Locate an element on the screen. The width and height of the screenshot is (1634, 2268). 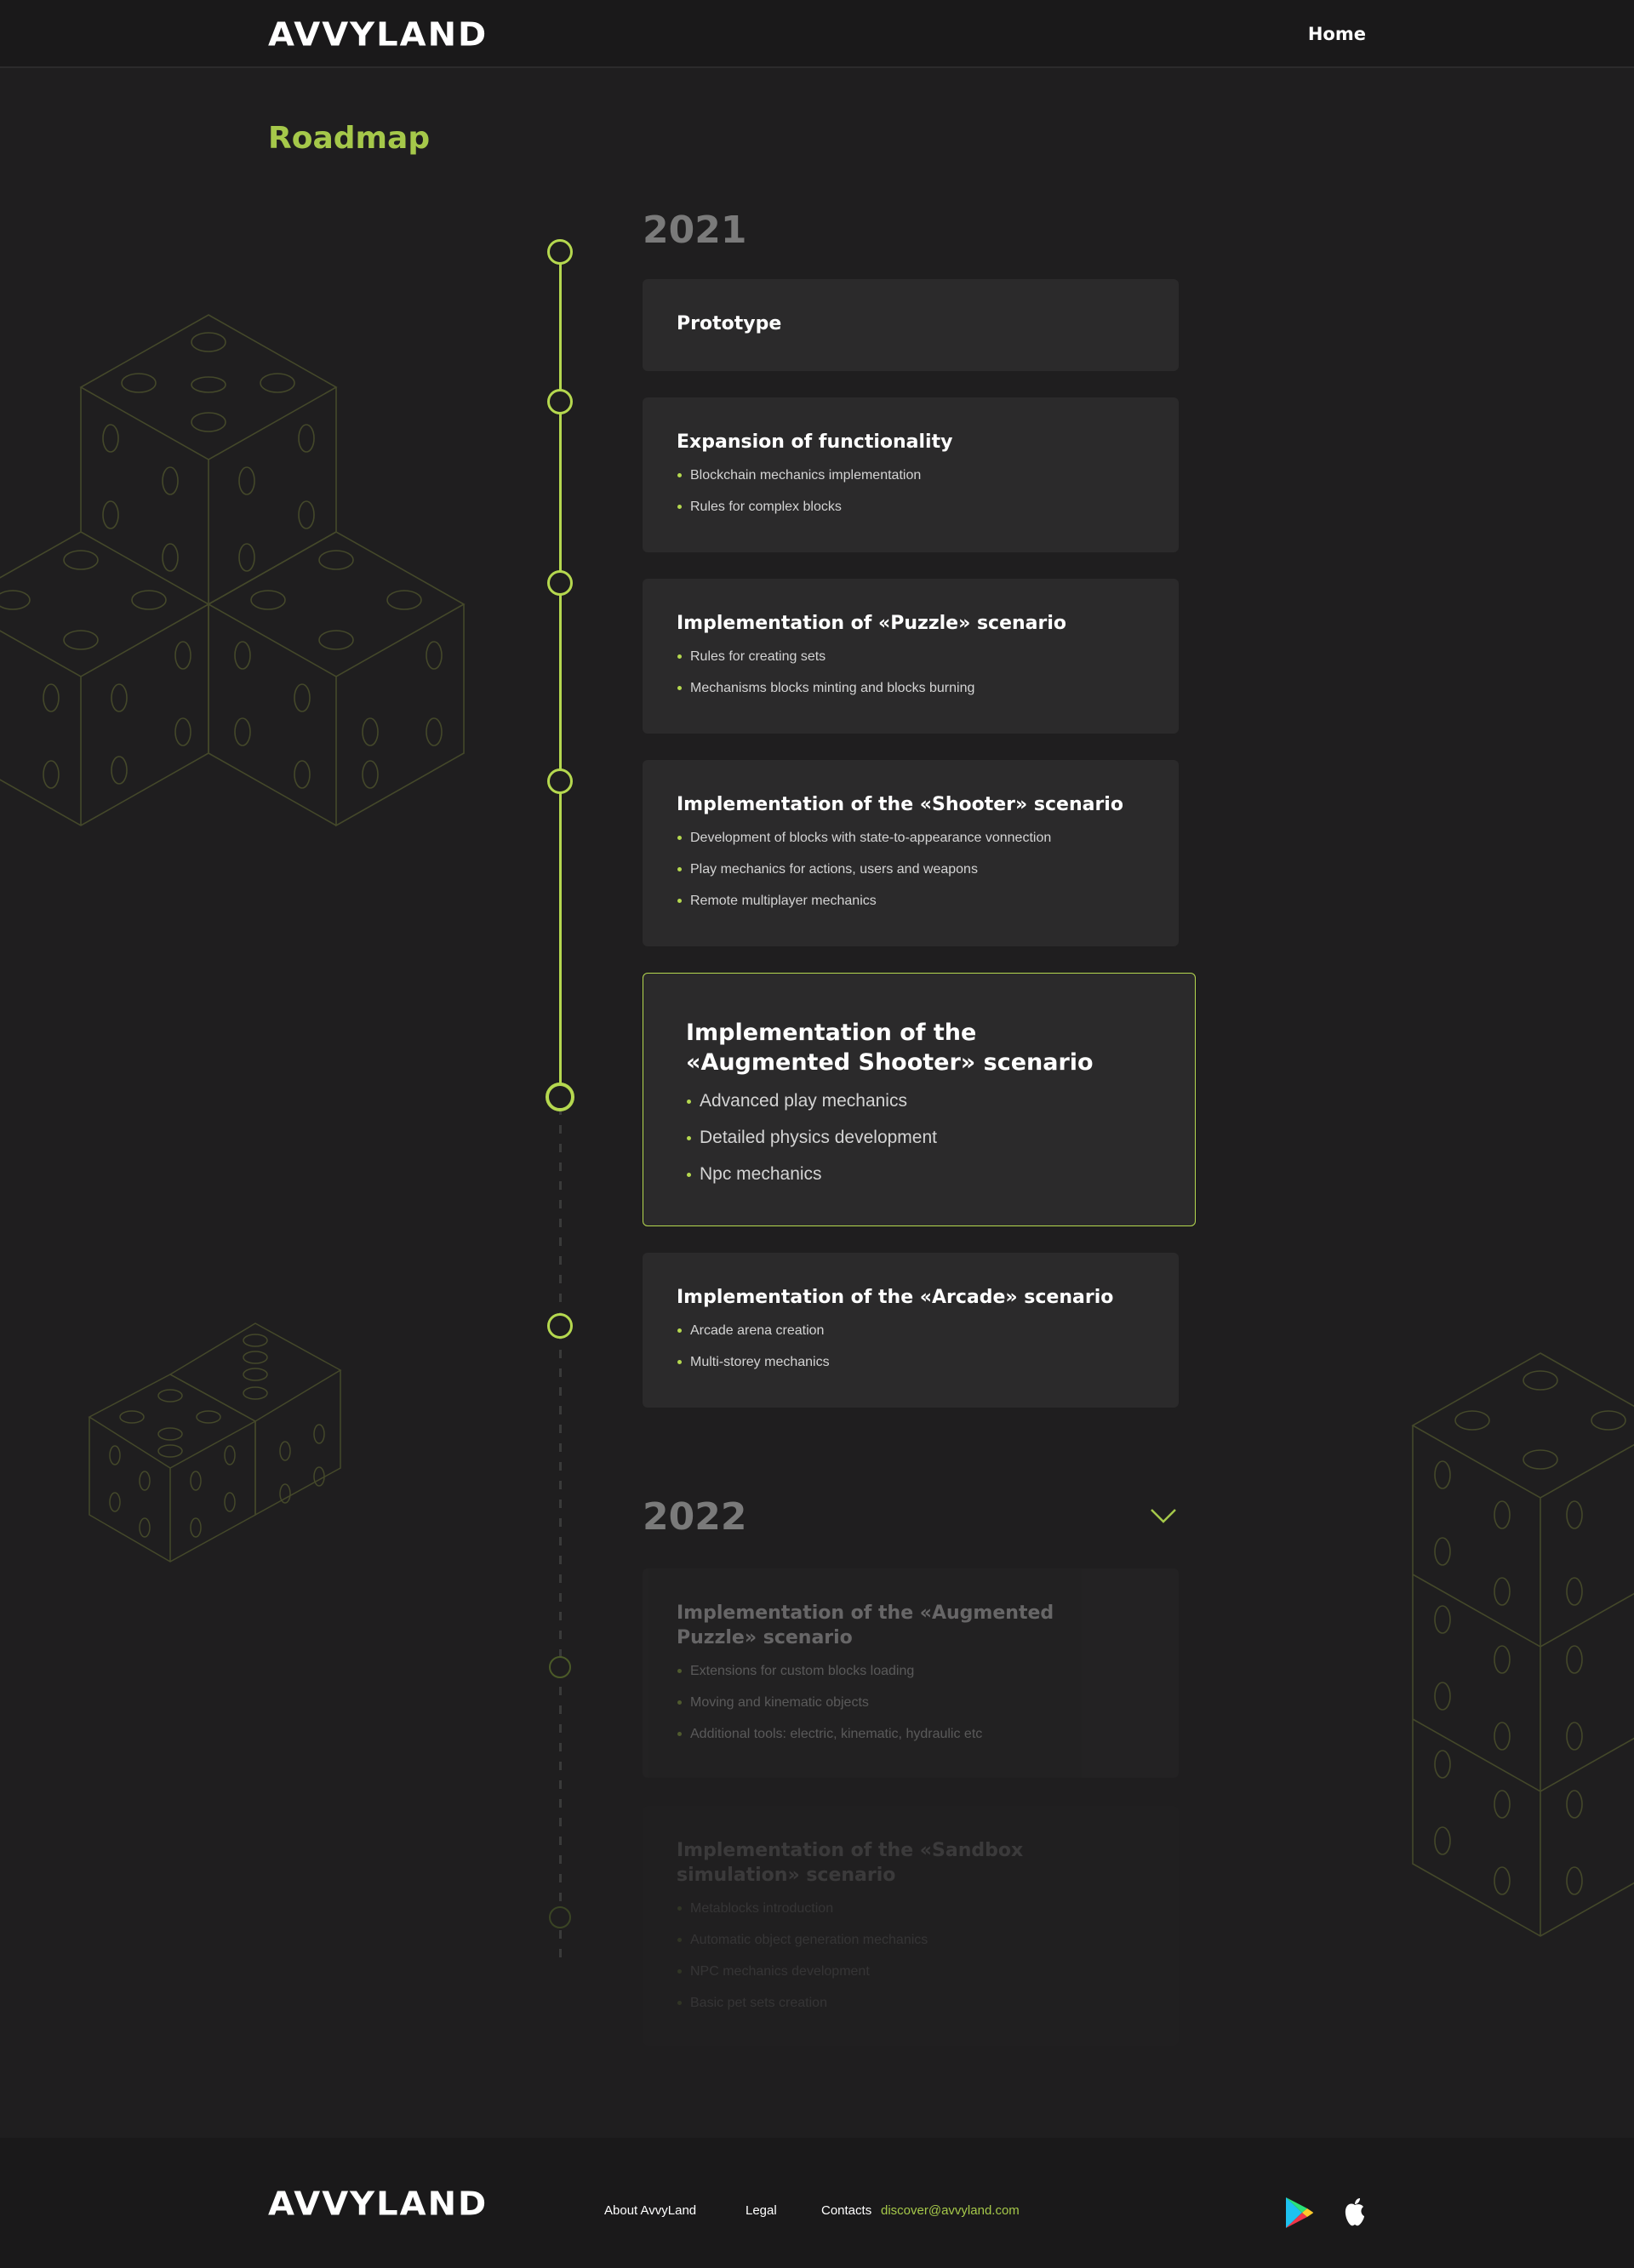
brick-decoration-small is located at coordinates (215, 1442).